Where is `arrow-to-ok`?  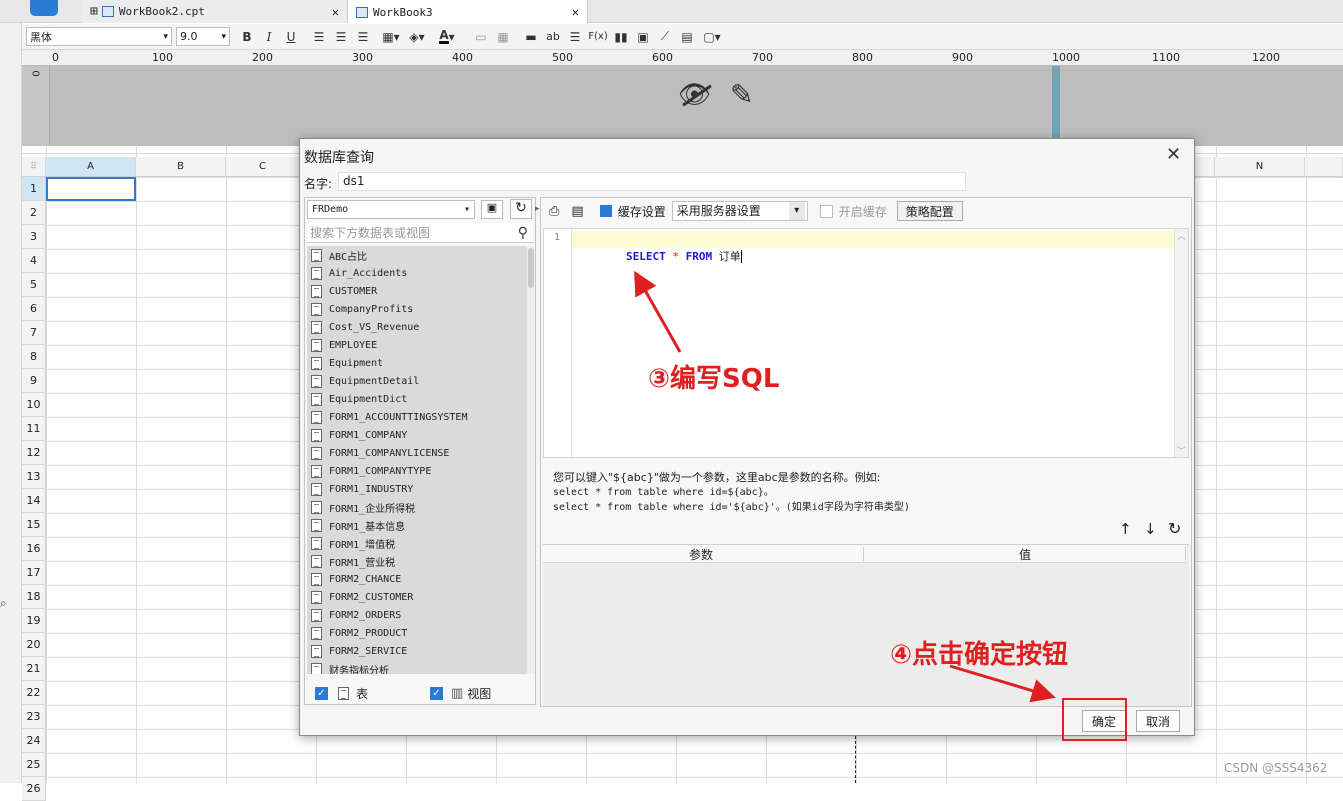 arrow-to-ok is located at coordinates (1002, 683).